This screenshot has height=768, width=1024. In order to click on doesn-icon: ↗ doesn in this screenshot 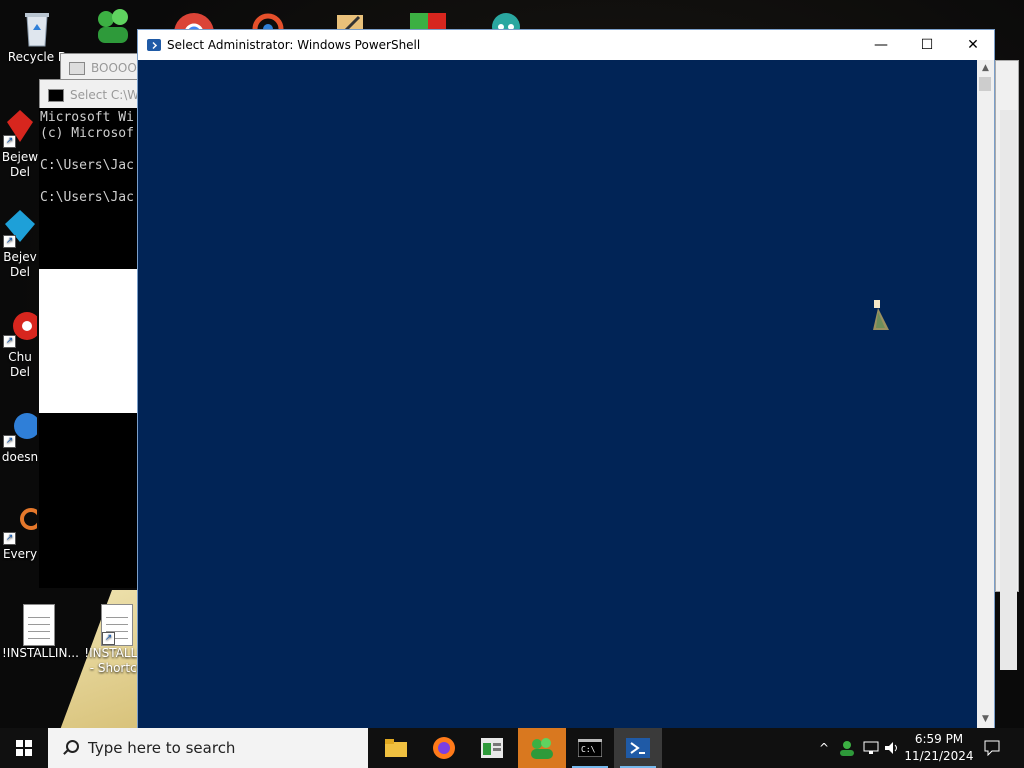, I will do `click(20, 436)`.